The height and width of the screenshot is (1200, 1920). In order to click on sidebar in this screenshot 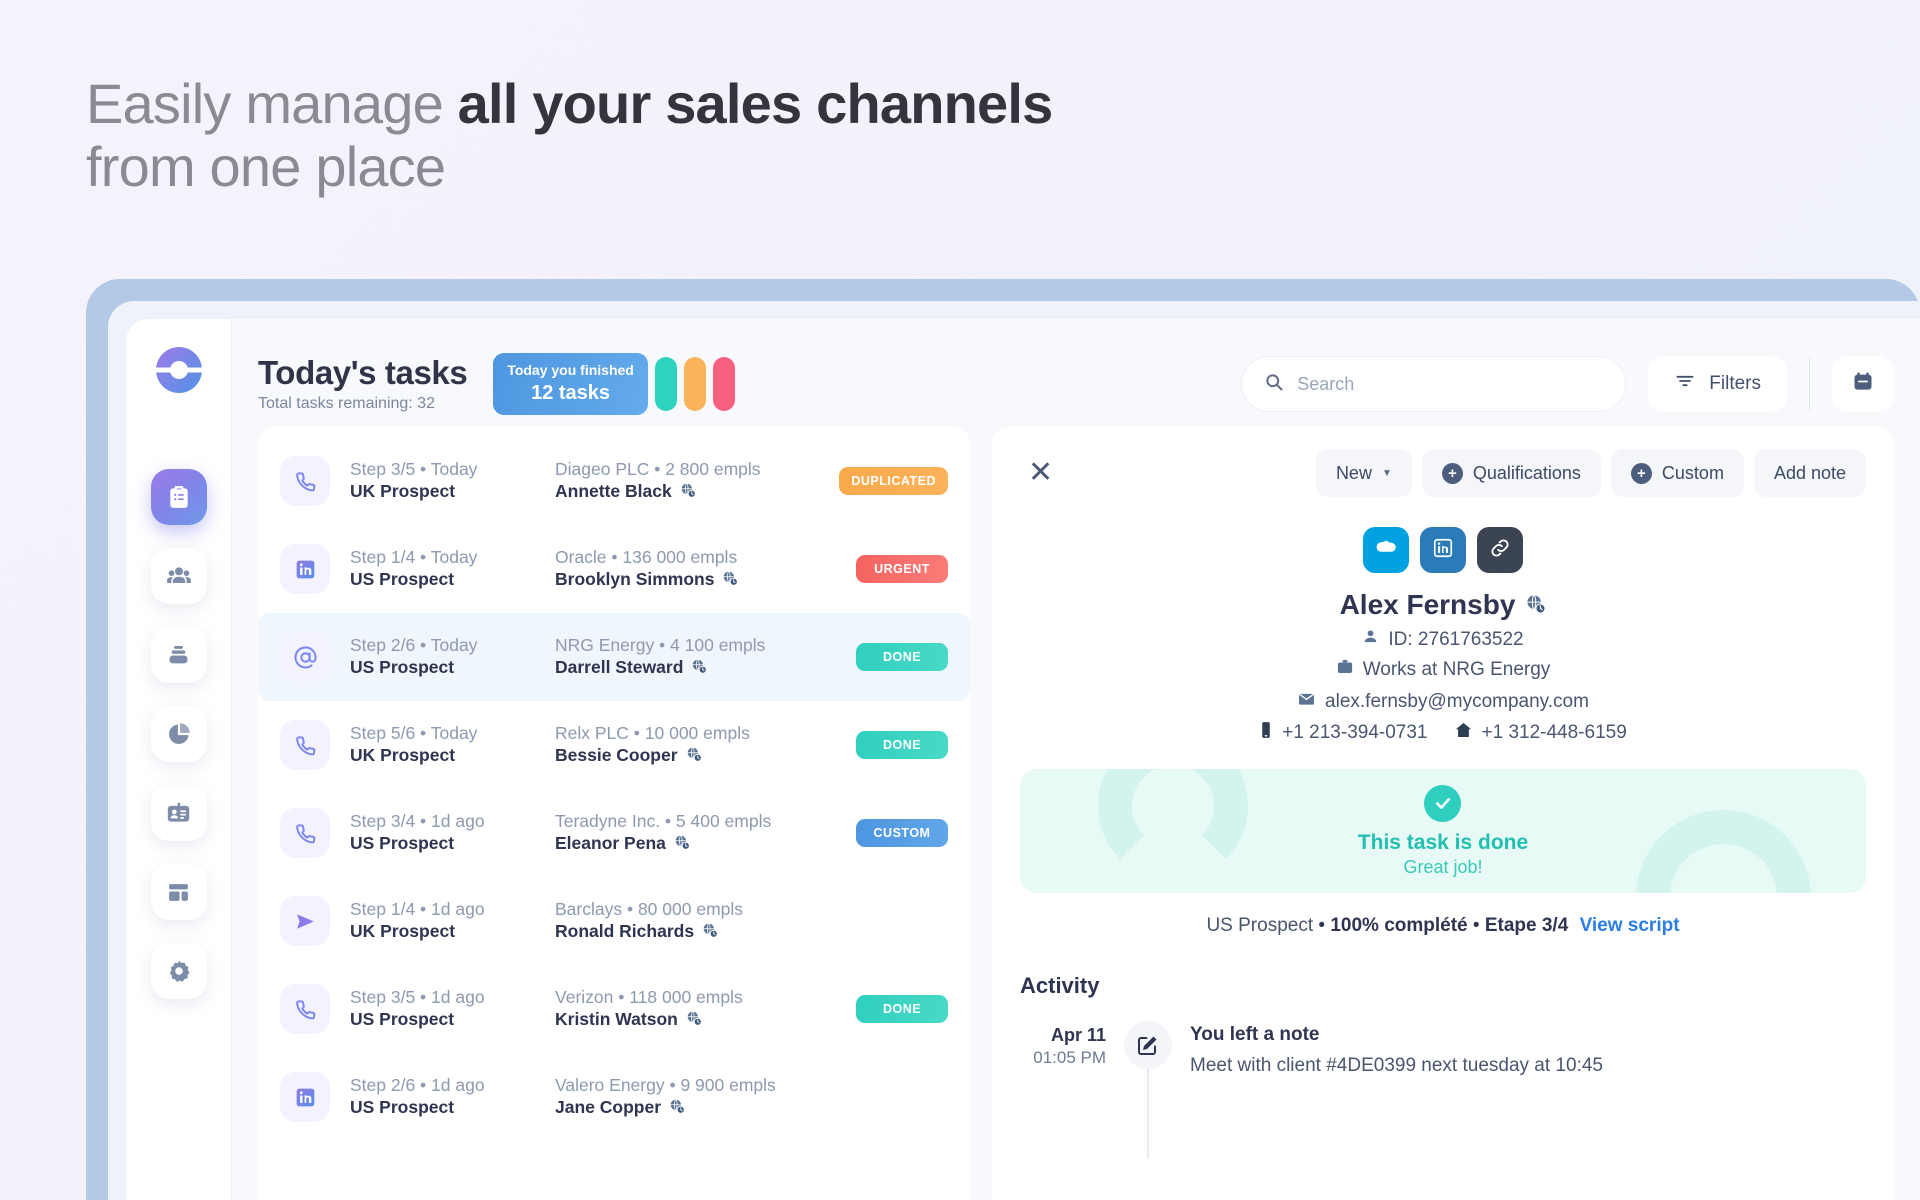, I will do `click(179, 759)`.